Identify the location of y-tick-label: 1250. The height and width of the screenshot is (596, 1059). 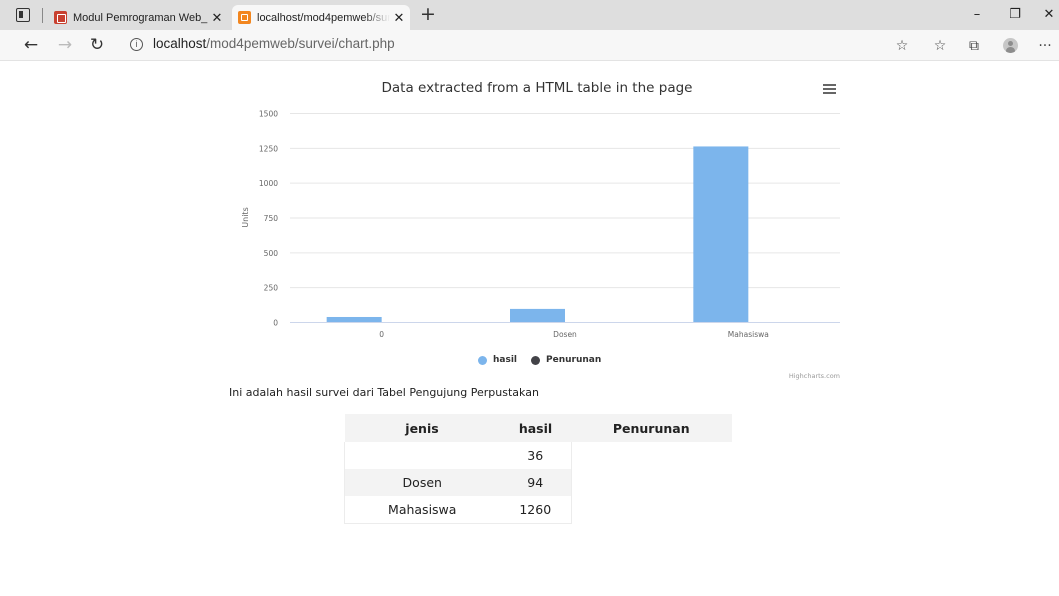
(268, 148).